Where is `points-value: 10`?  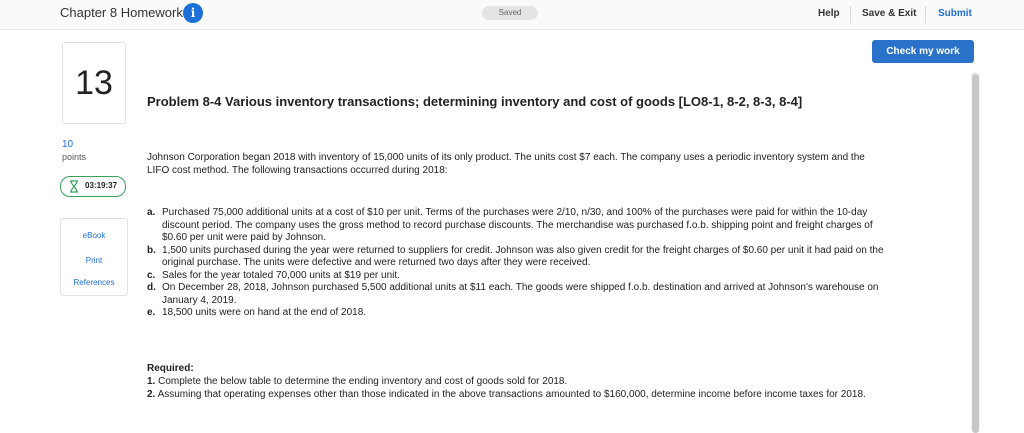
points-value: 10 is located at coordinates (68, 144).